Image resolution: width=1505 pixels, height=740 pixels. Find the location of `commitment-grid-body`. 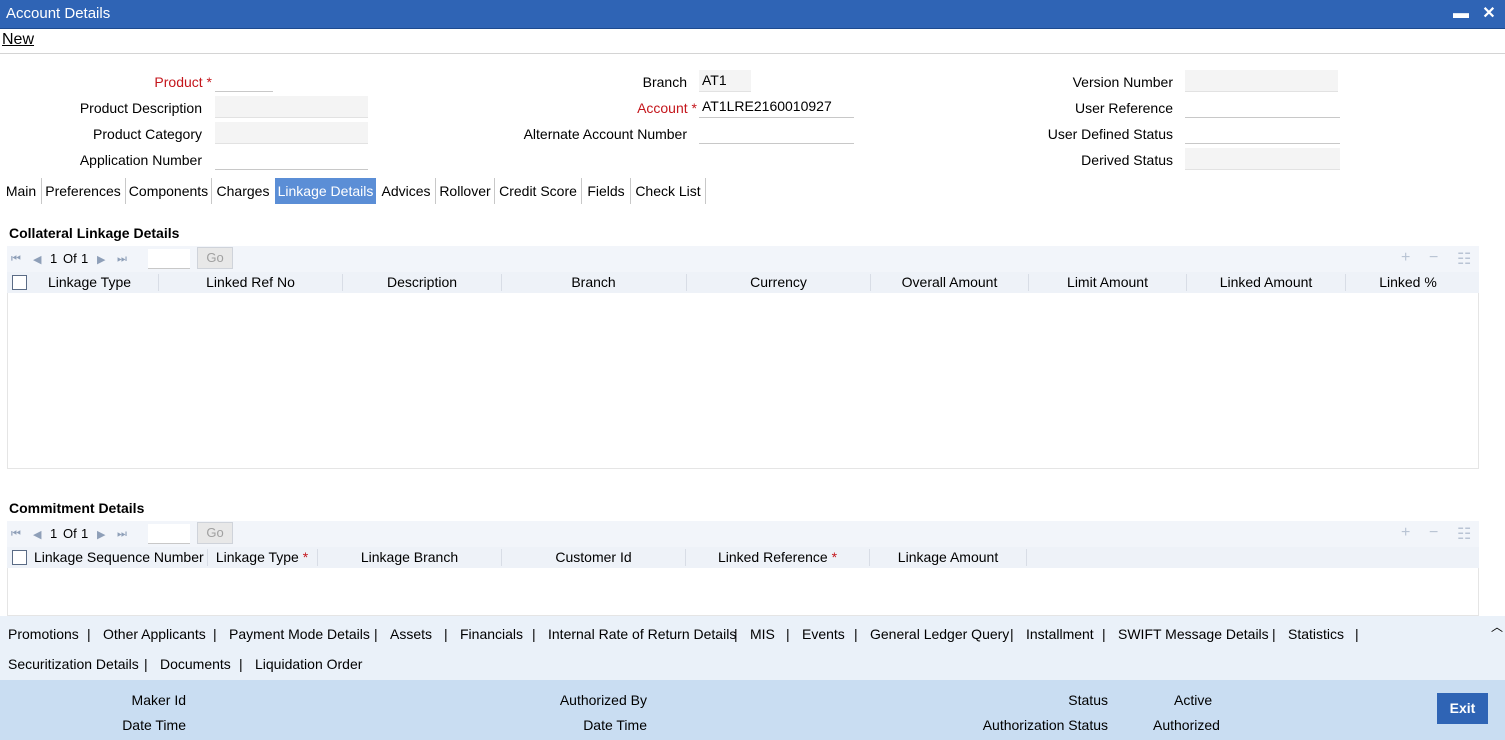

commitment-grid-body is located at coordinates (743, 592).